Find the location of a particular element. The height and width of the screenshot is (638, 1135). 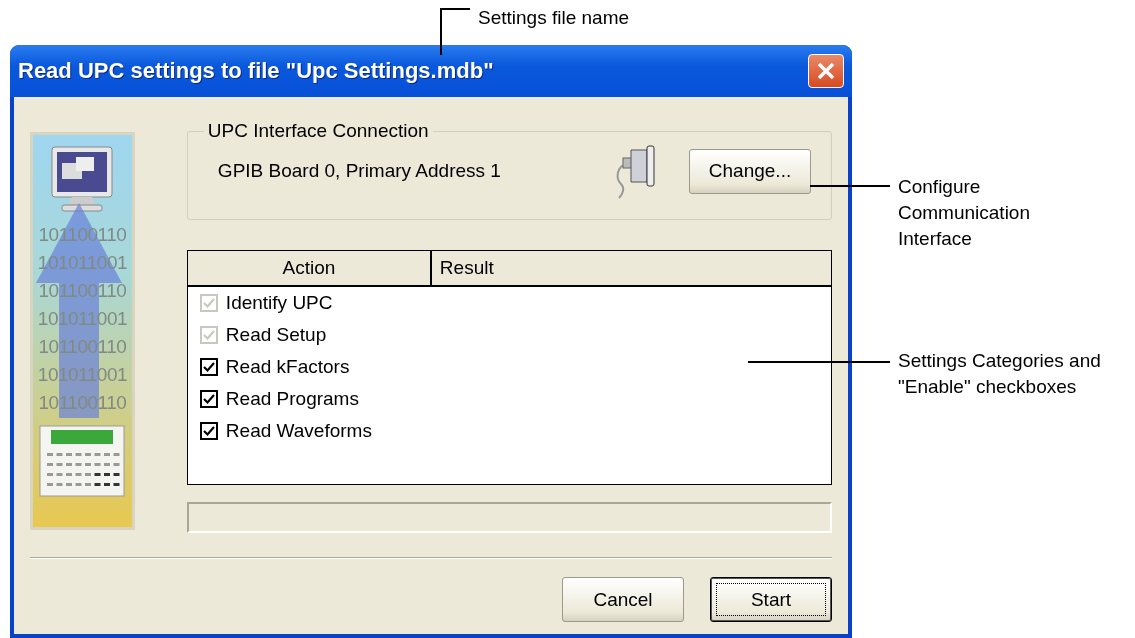

dialog-button: Cancel is located at coordinates (623, 599).